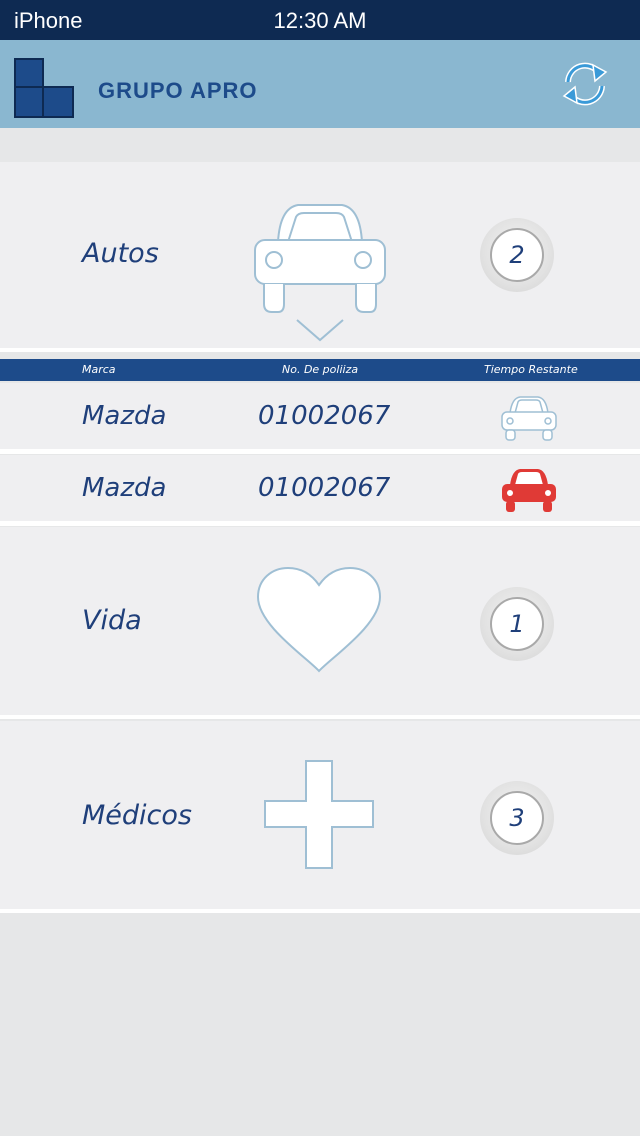 The height and width of the screenshot is (1136, 640). I want to click on nav-bar, so click(320, 84).